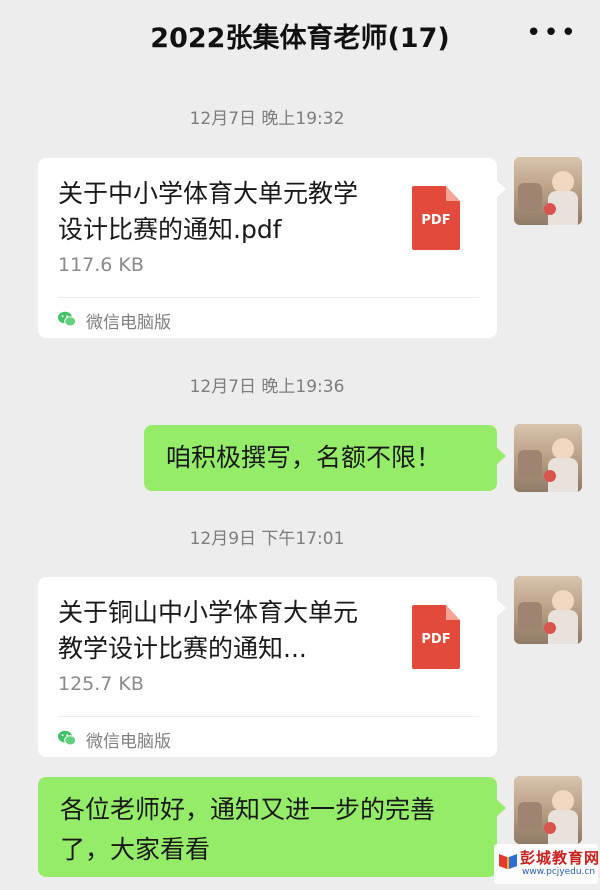 Image resolution: width=600 pixels, height=890 pixels. I want to click on timestamp: 12月7日 晚上19:32, so click(267, 119).